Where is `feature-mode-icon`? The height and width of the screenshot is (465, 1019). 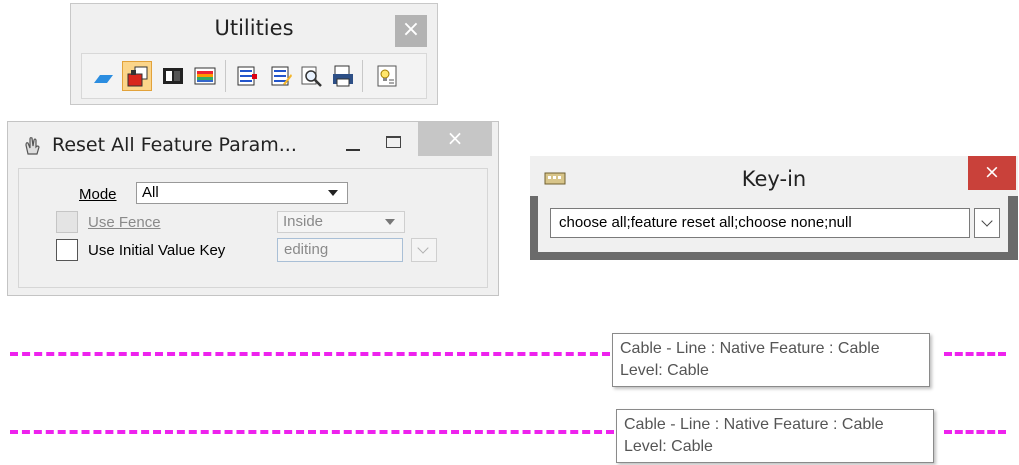 feature-mode-icon is located at coordinates (137, 76).